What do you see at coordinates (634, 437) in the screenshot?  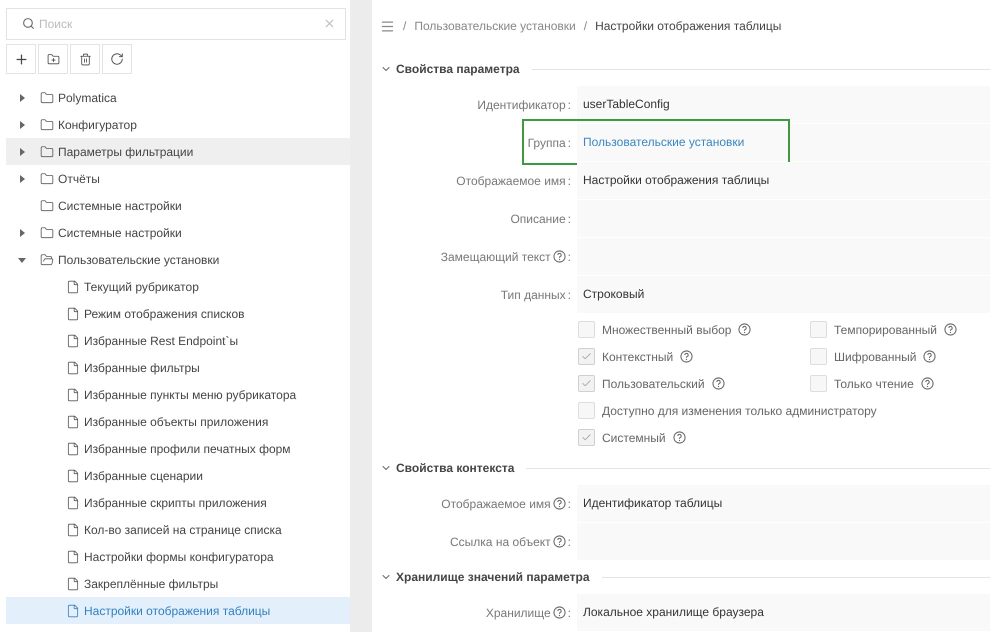 I see `checkbox-label: Системный` at bounding box center [634, 437].